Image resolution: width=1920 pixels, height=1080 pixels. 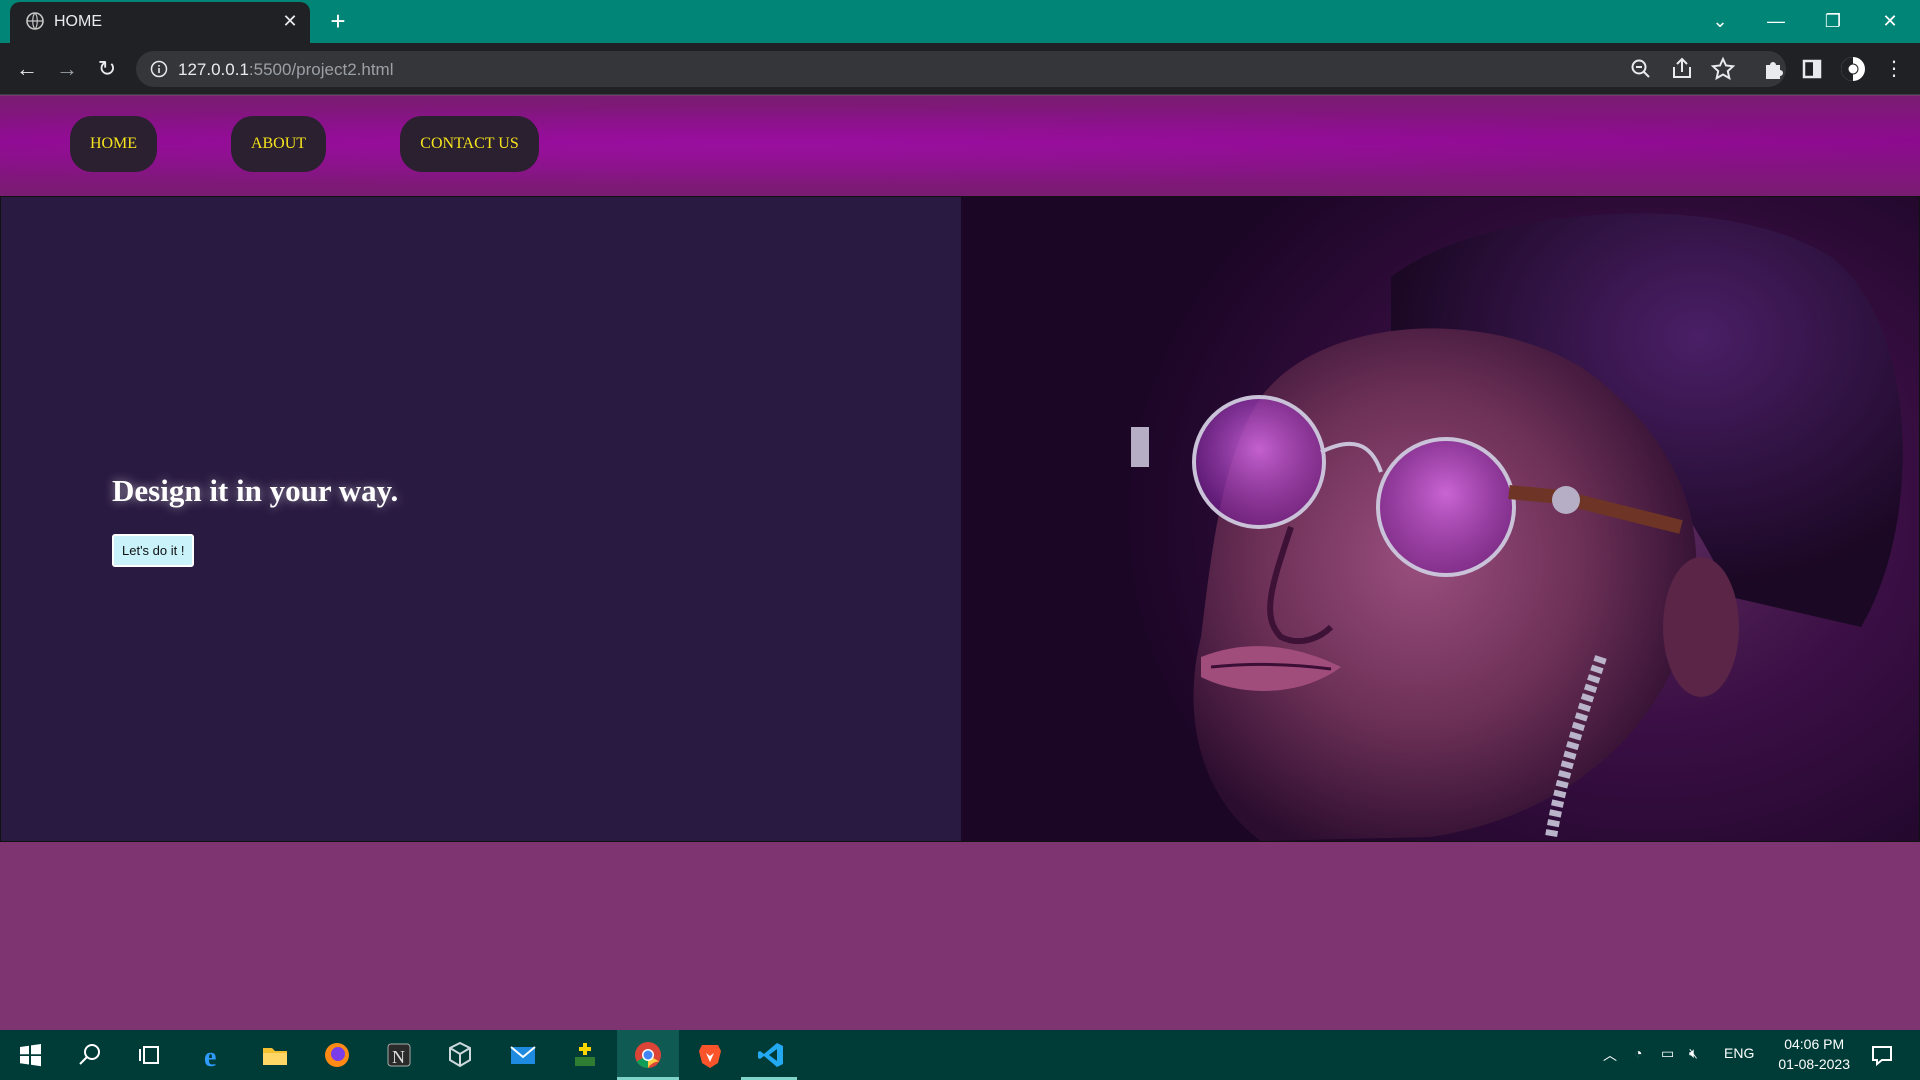 I want to click on address-bar: 127.0.0.1:5500/project2.html, so click(x=961, y=69).